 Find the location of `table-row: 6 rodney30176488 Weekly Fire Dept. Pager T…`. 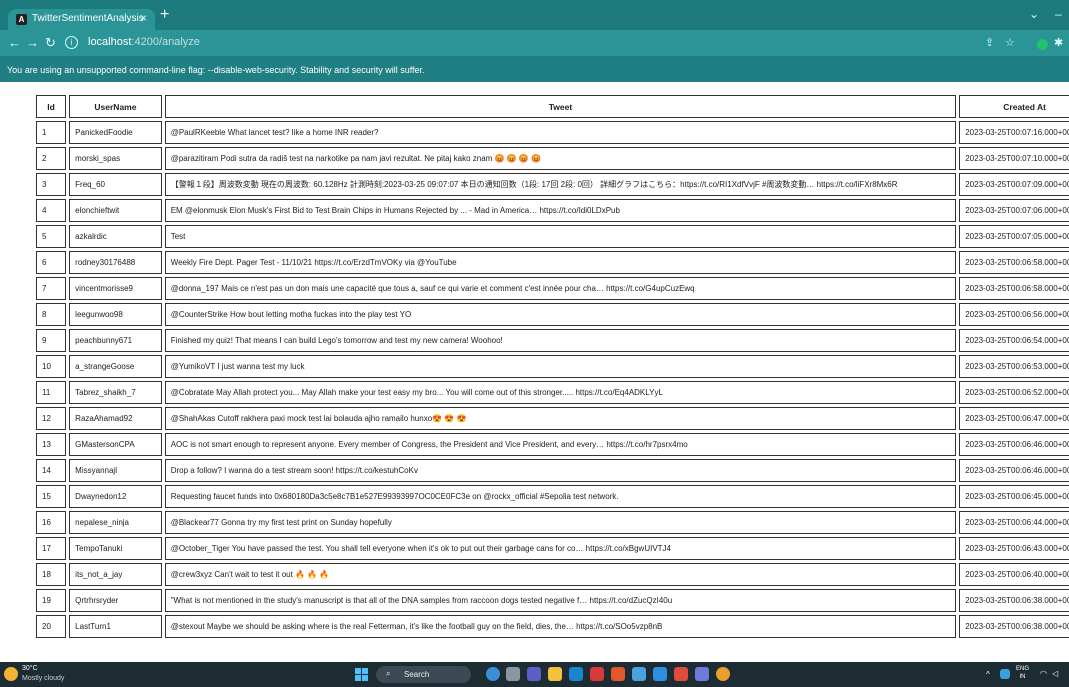

table-row: 6 rodney30176488 Weekly Fire Dept. Pager T… is located at coordinates (552, 262).